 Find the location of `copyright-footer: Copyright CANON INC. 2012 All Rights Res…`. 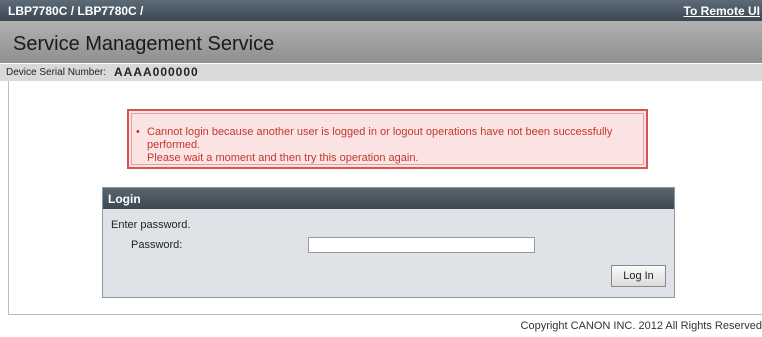

copyright-footer: Copyright CANON INC. 2012 All Rights Res… is located at coordinates (641, 326).